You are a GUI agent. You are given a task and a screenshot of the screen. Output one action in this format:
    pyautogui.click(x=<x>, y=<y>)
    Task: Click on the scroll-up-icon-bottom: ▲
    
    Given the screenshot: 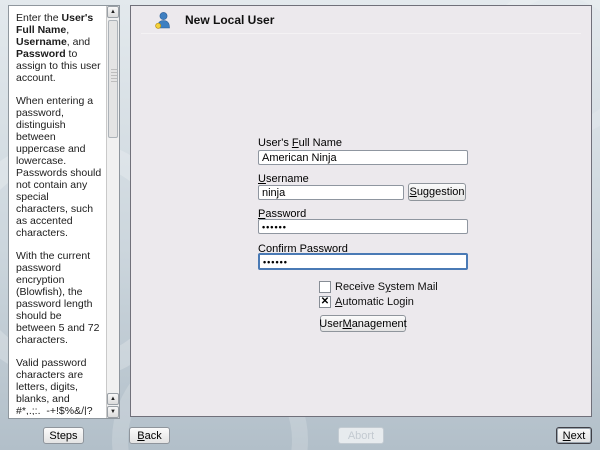 What is the action you would take?
    pyautogui.click(x=113, y=399)
    